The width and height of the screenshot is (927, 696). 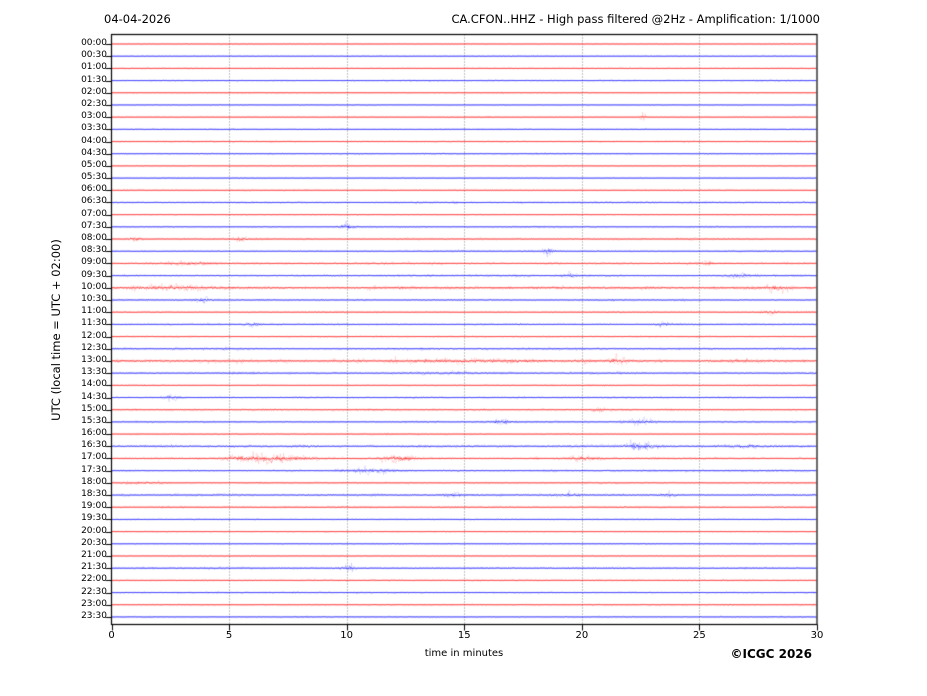 What do you see at coordinates (347, 635) in the screenshot?
I see `x-tick-label: 10` at bounding box center [347, 635].